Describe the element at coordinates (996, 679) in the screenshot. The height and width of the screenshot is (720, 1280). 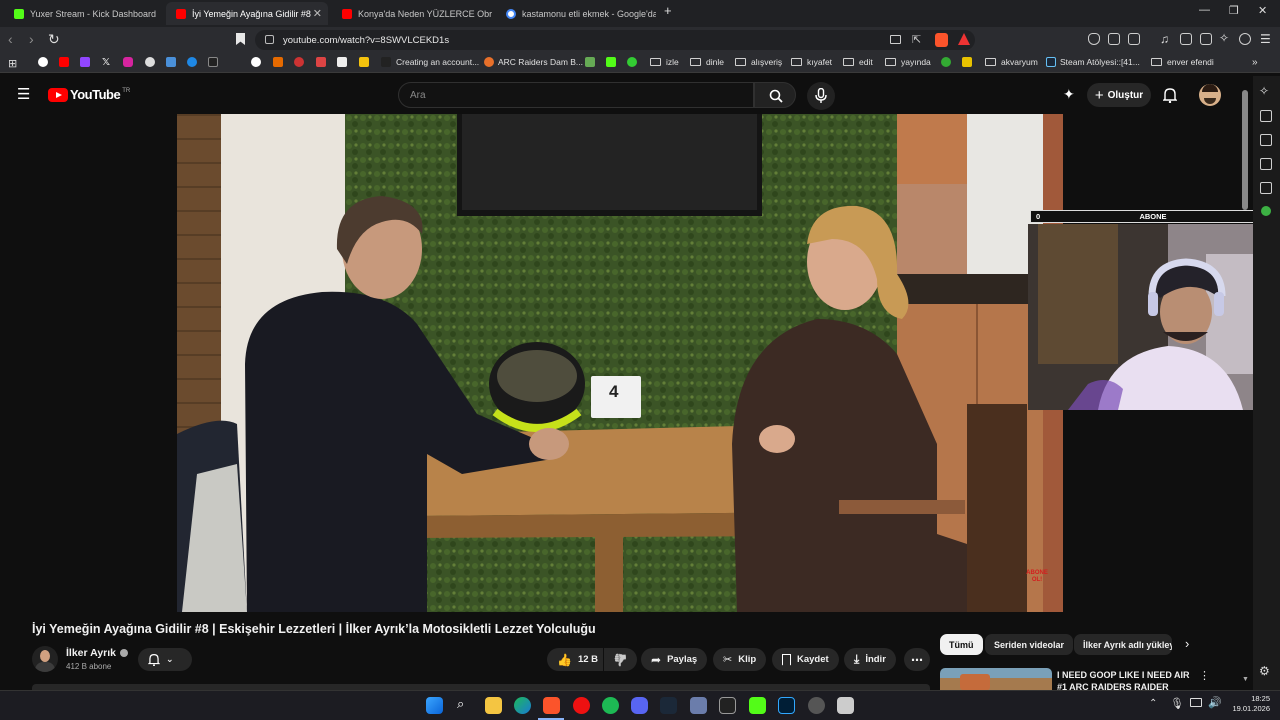
I see `recommended-thumbnail` at that location.